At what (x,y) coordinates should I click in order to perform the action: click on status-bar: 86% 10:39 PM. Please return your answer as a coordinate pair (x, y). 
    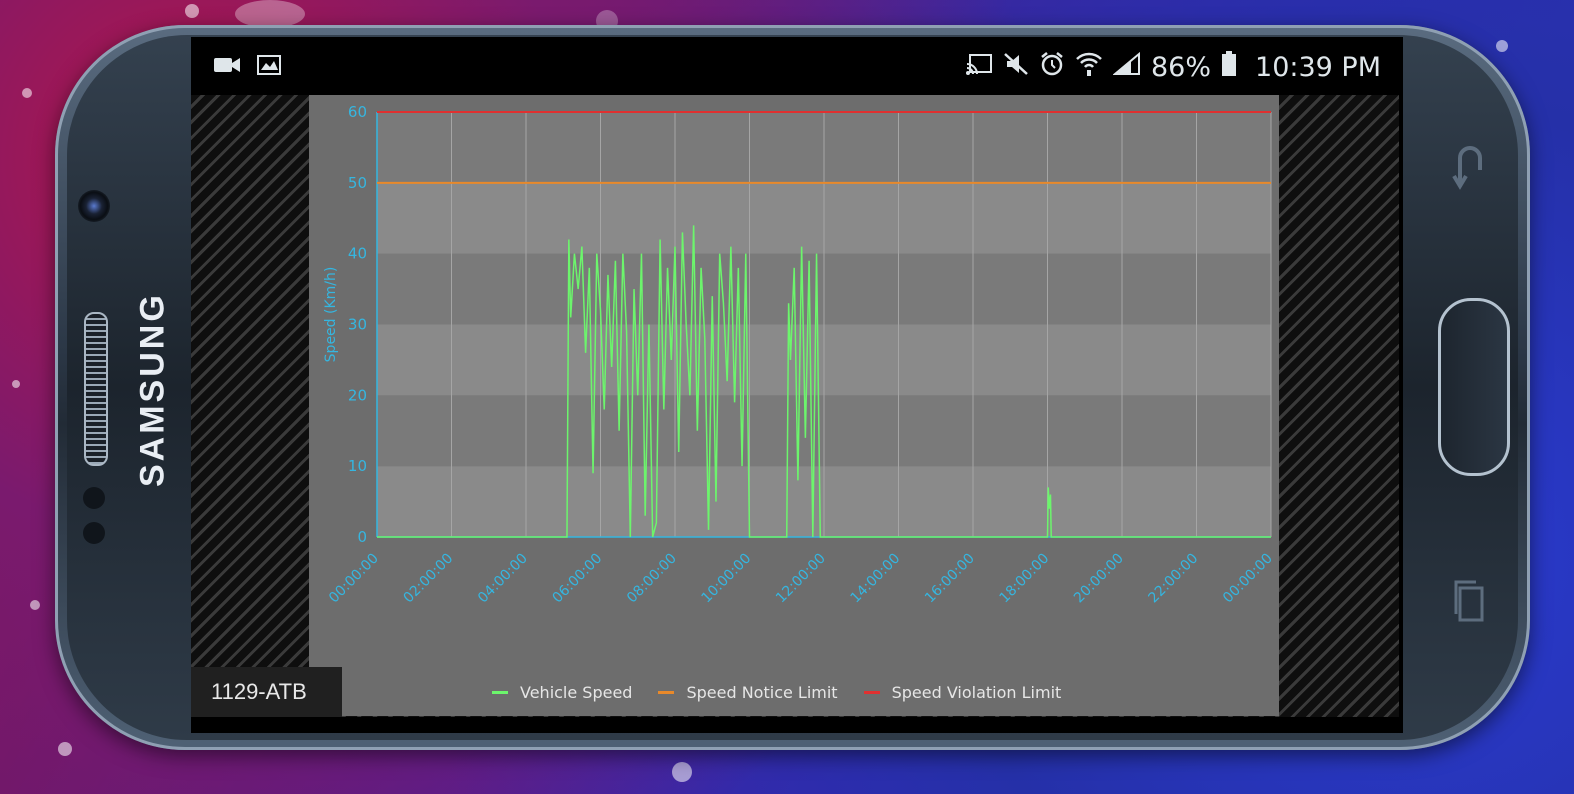
    Looking at the image, I should click on (797, 66).